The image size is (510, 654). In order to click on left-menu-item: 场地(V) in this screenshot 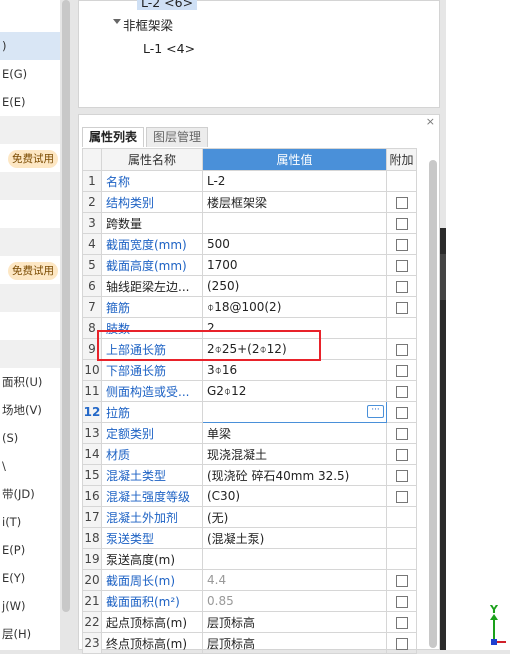, I will do `click(30, 410)`.